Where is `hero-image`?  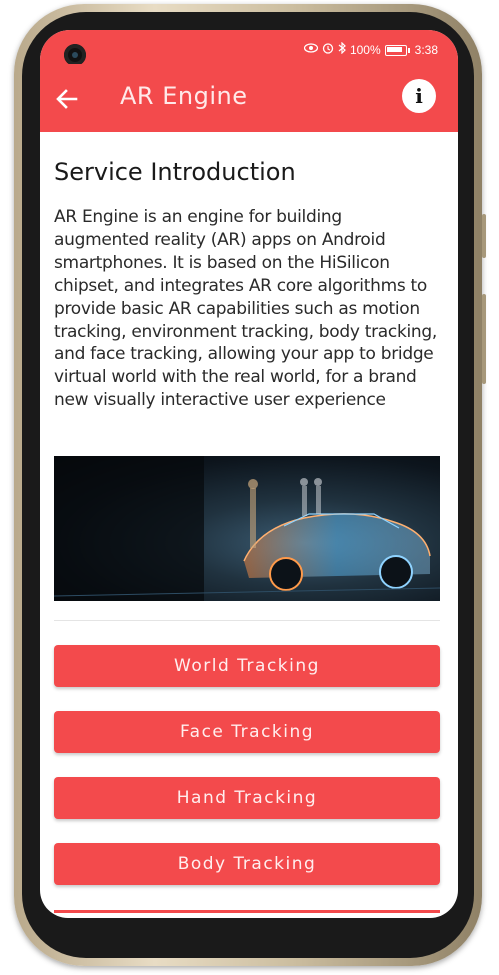 hero-image is located at coordinates (247, 528).